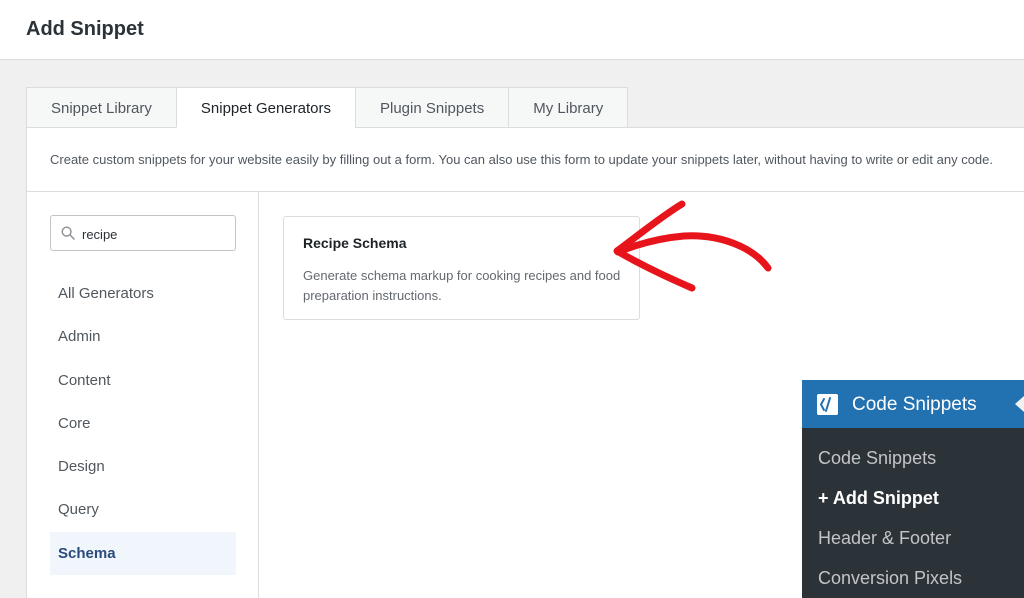  Describe the element at coordinates (85, 29) in the screenshot. I see `page-title: Add Snippet` at that location.